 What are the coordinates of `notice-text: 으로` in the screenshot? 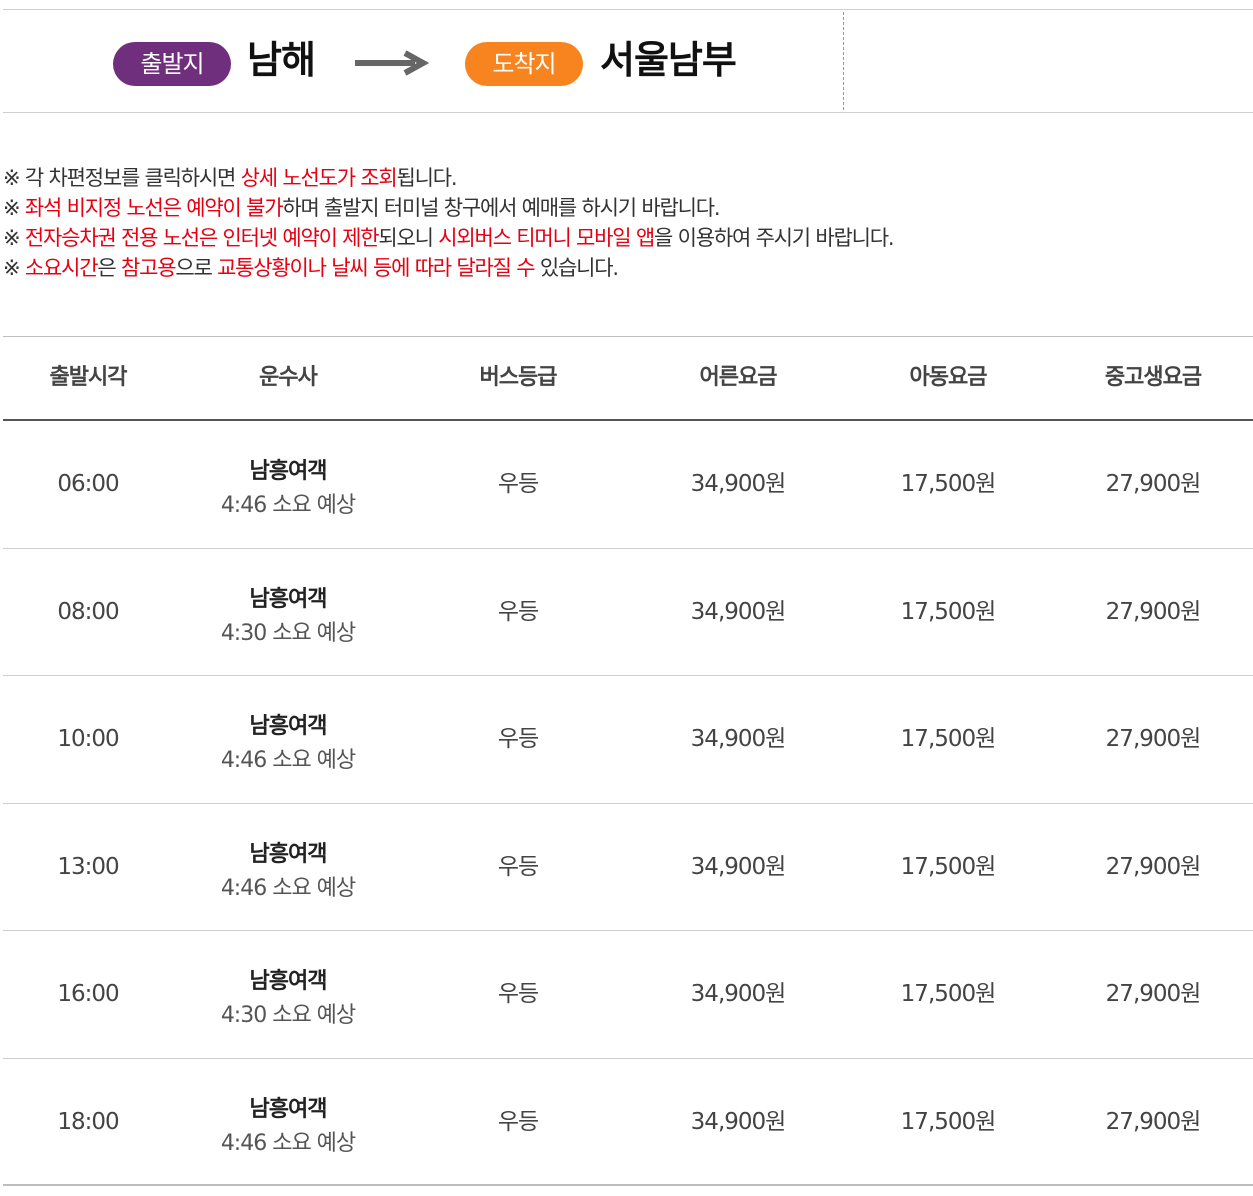 It's located at (196, 268).